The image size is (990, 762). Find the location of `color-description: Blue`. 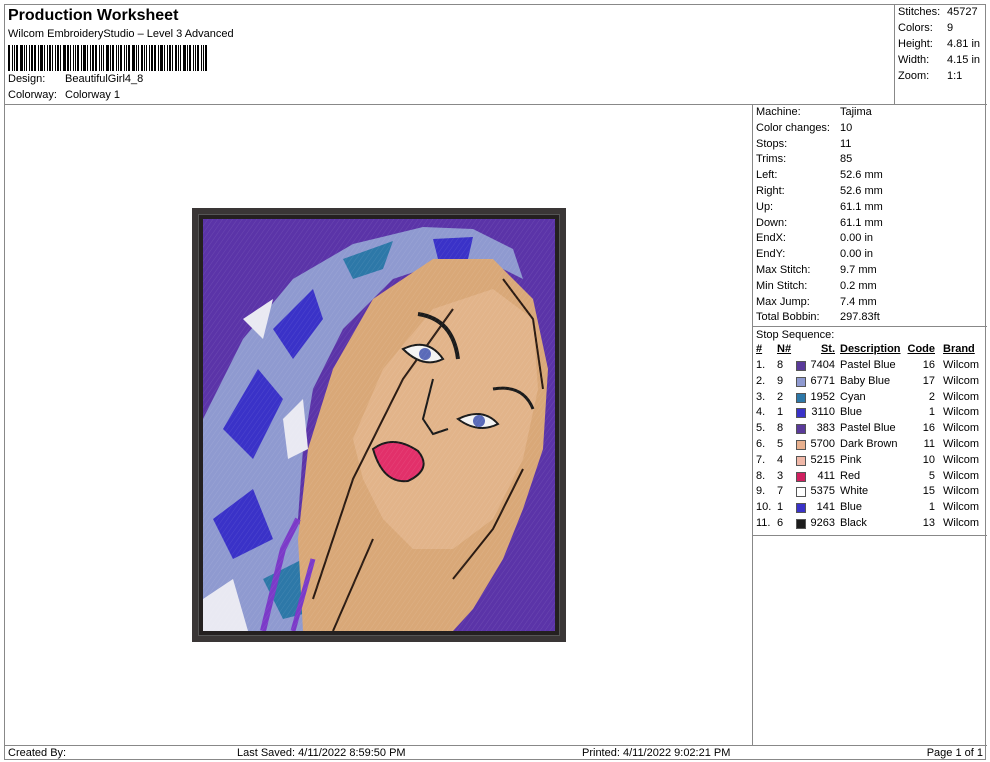

color-description: Blue is located at coordinates (851, 507).